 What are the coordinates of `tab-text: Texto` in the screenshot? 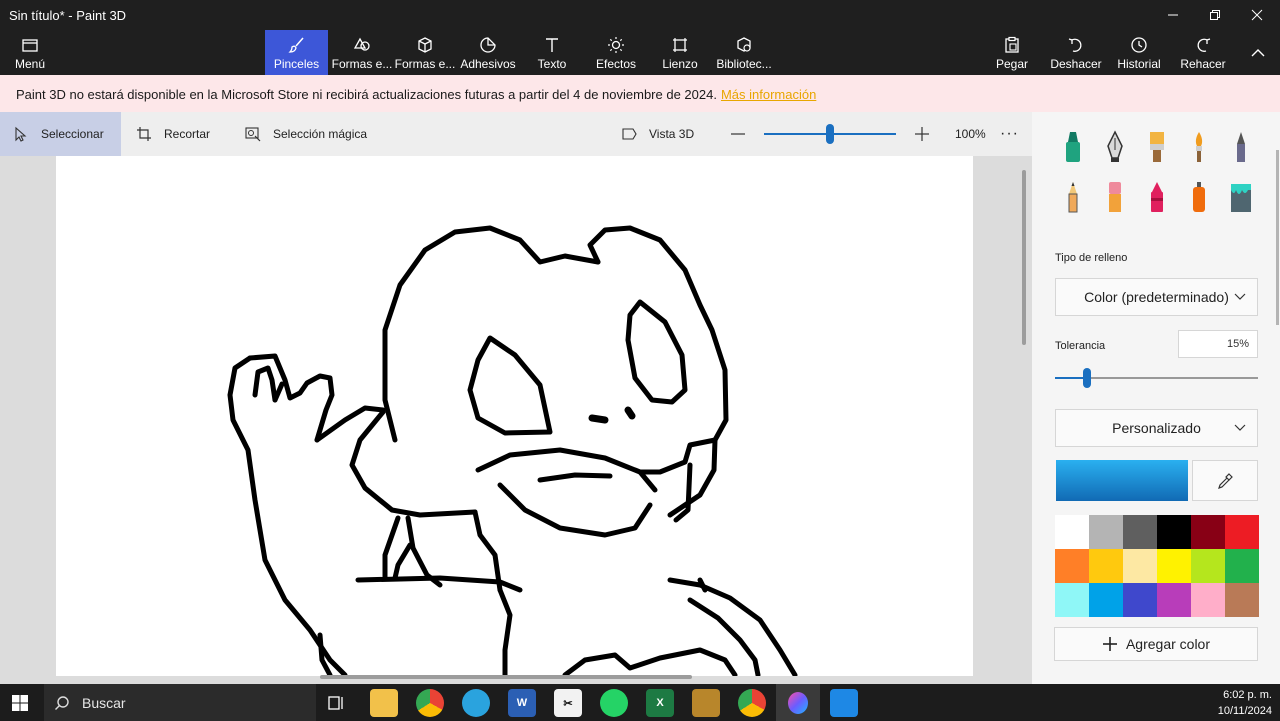 It's located at (552, 52).